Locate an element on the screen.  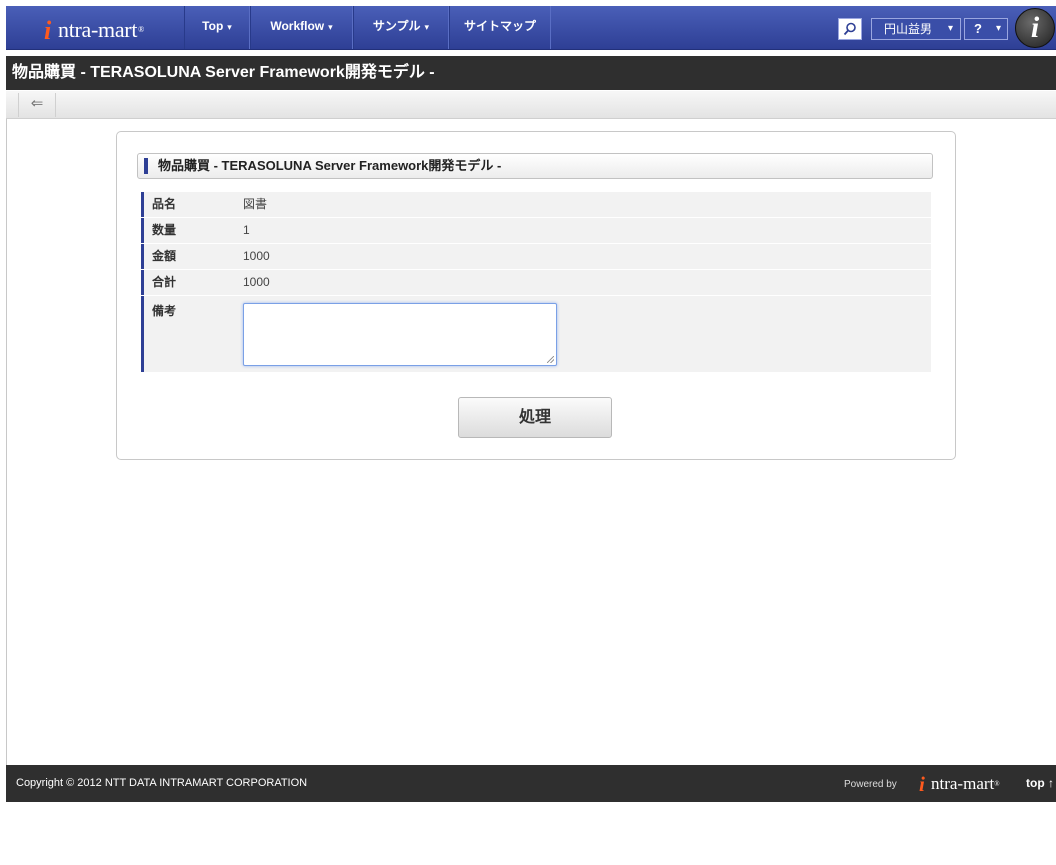
form-row-item-name: 品名 図書 is located at coordinates (536, 205).